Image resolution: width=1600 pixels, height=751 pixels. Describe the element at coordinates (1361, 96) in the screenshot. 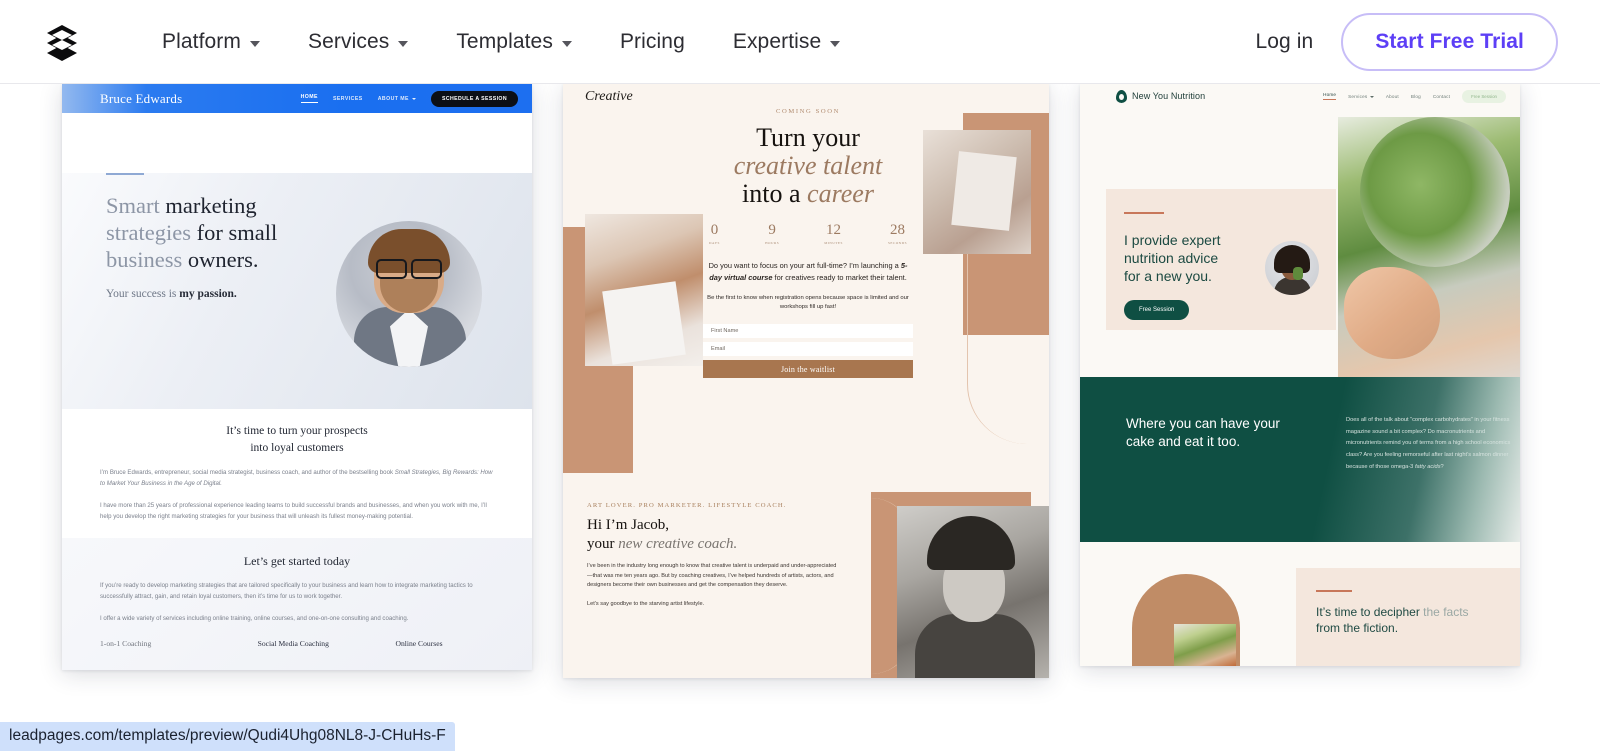

I see `nutrition-navlink-services: Services` at that location.